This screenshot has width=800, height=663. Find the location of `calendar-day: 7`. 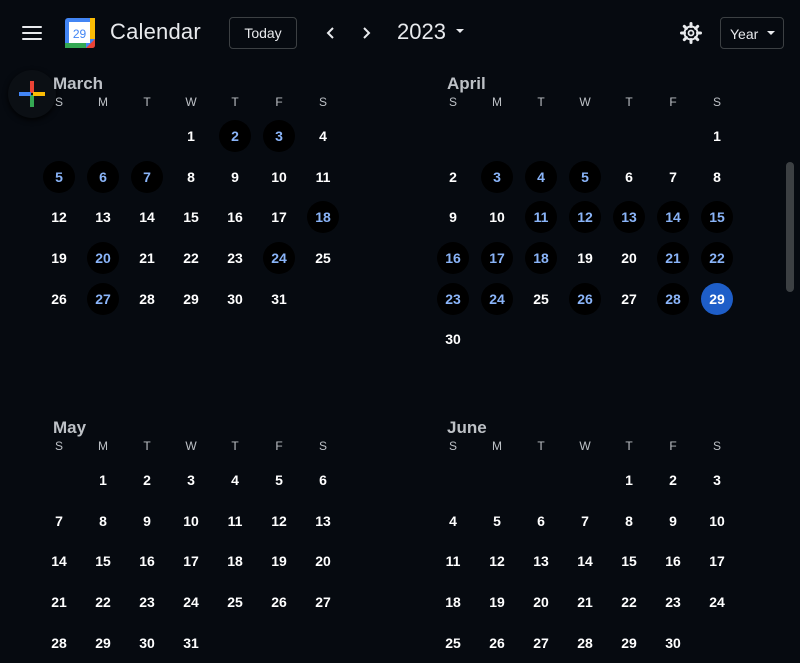

calendar-day: 7 is located at coordinates (673, 177).